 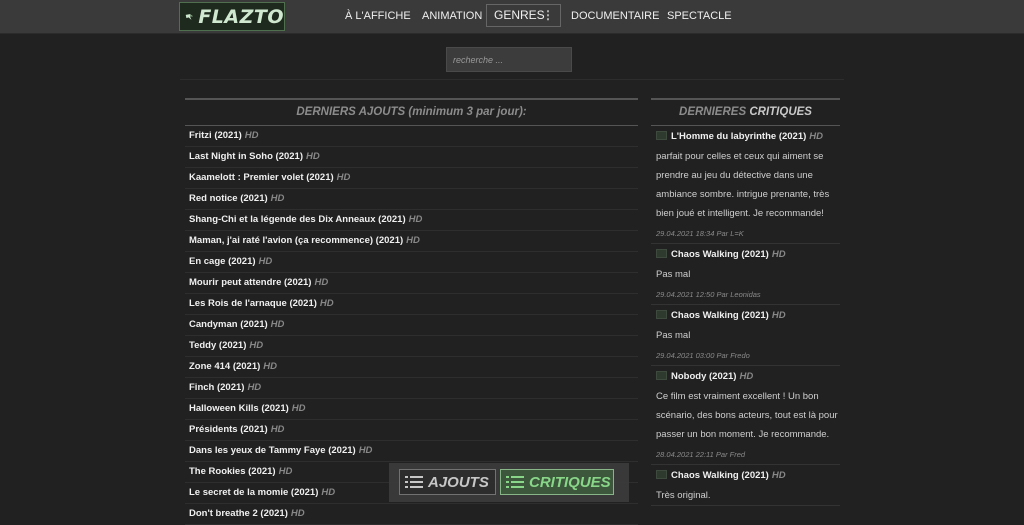 What do you see at coordinates (272, 450) in the screenshot?
I see `latest-item-title: Dans les yeux de Tammy Faye (2021)` at bounding box center [272, 450].